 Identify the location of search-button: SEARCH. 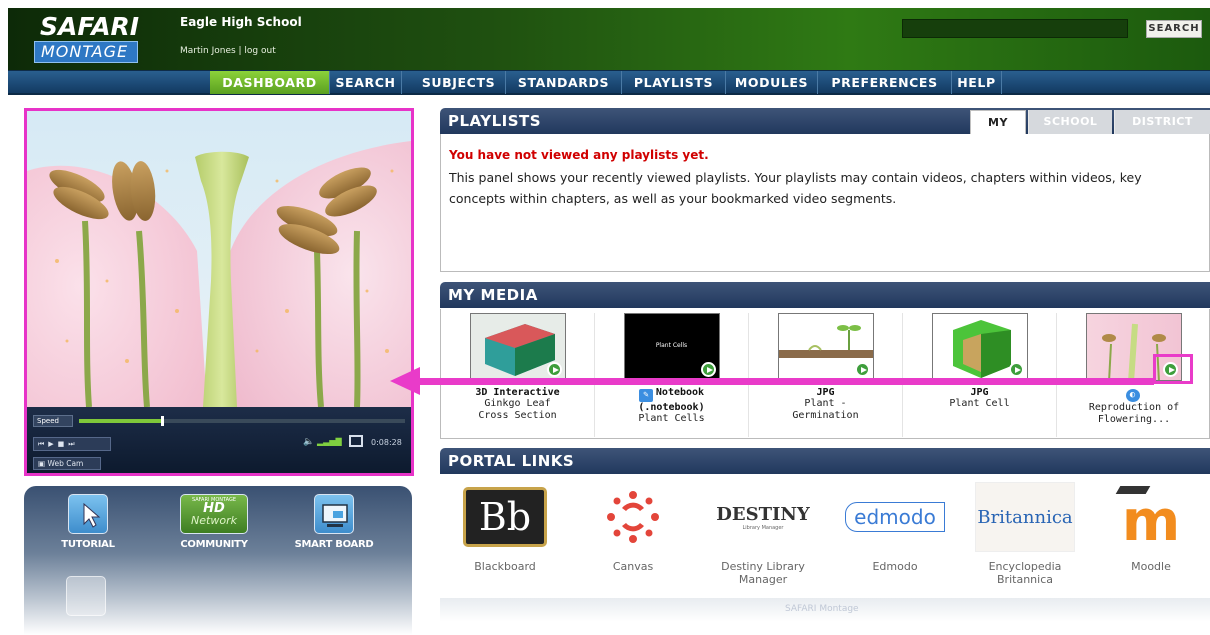
(1174, 29).